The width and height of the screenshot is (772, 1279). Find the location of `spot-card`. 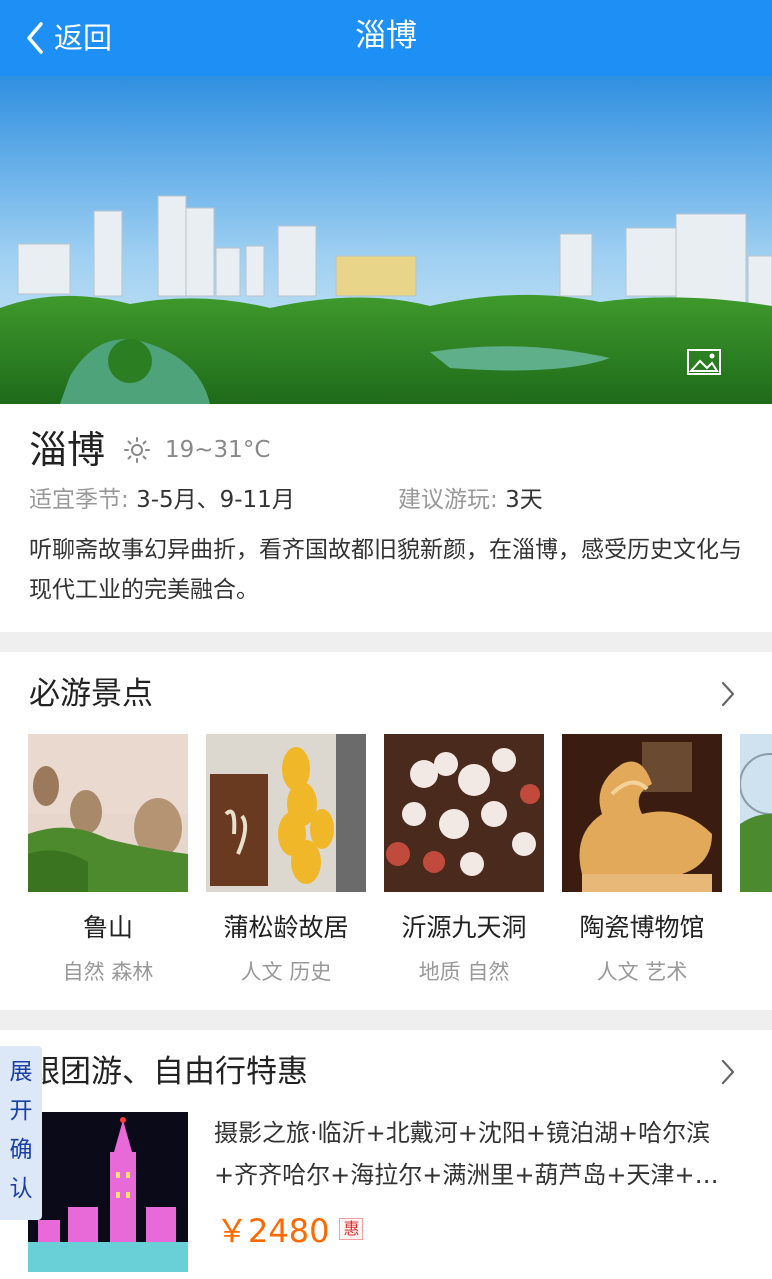

spot-card is located at coordinates (756, 861).